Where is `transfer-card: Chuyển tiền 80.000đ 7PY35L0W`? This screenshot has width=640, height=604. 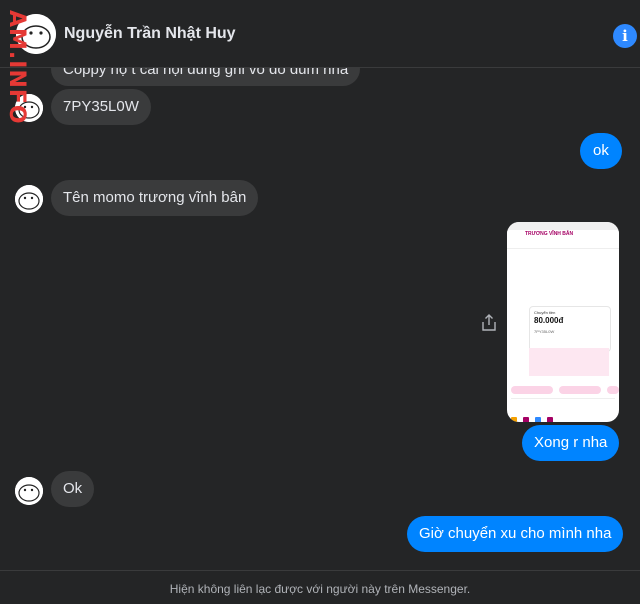 transfer-card: Chuyển tiền 80.000đ 7PY35L0W is located at coordinates (570, 329).